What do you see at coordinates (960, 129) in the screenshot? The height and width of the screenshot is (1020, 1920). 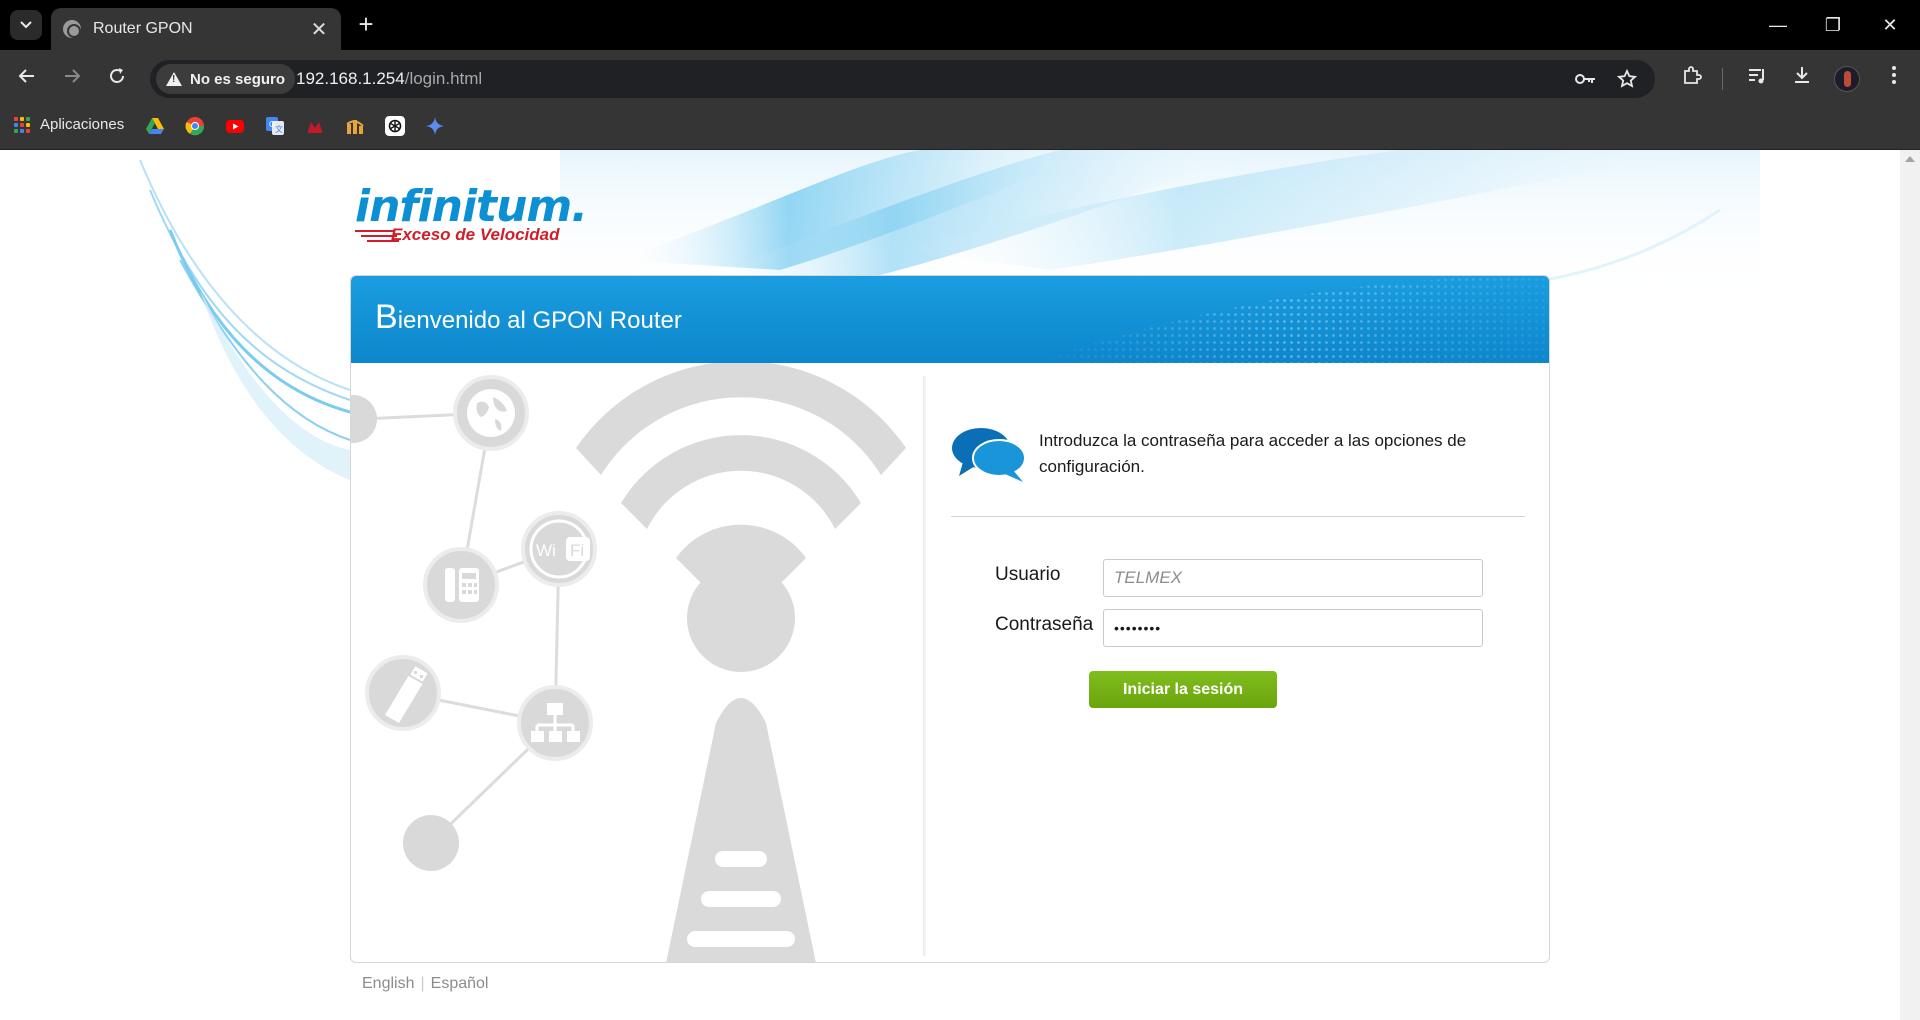 I see `bookmarks-bar: Aplicaciones` at bounding box center [960, 129].